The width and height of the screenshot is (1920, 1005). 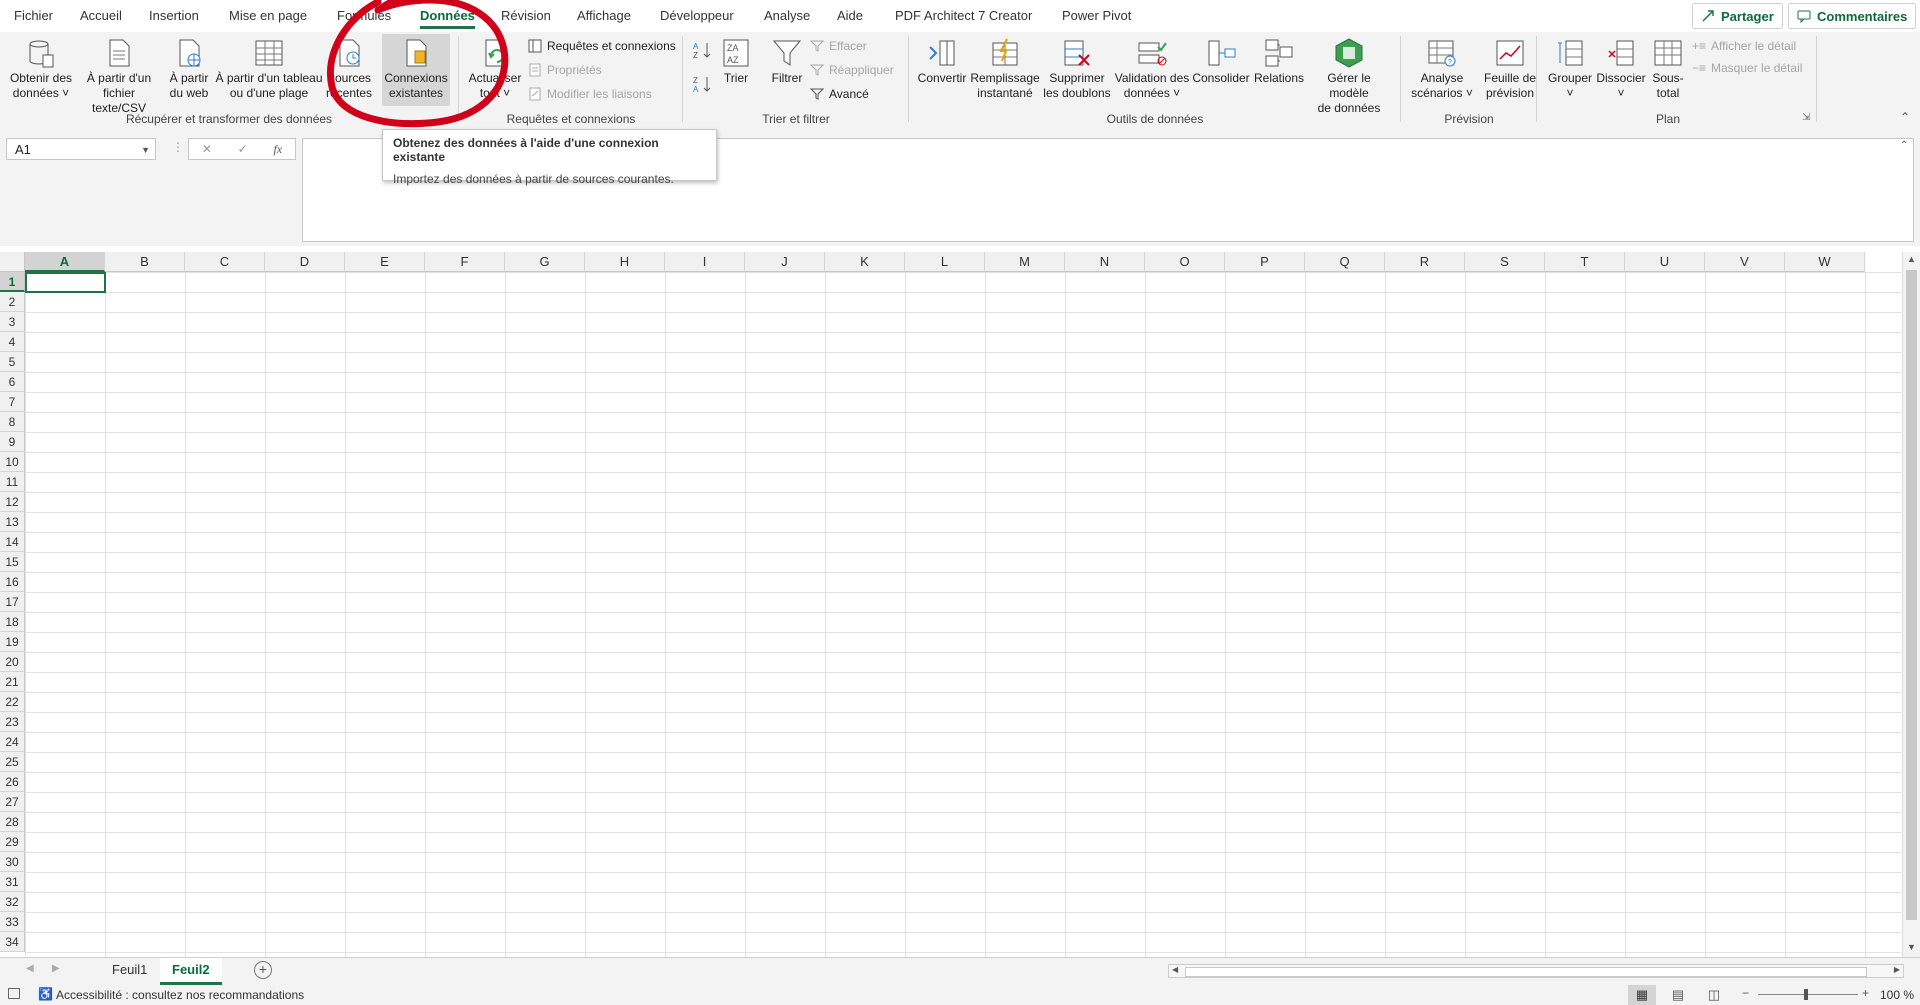 I want to click on reapply-filter-button: Réappliquer, so click(x=852, y=70).